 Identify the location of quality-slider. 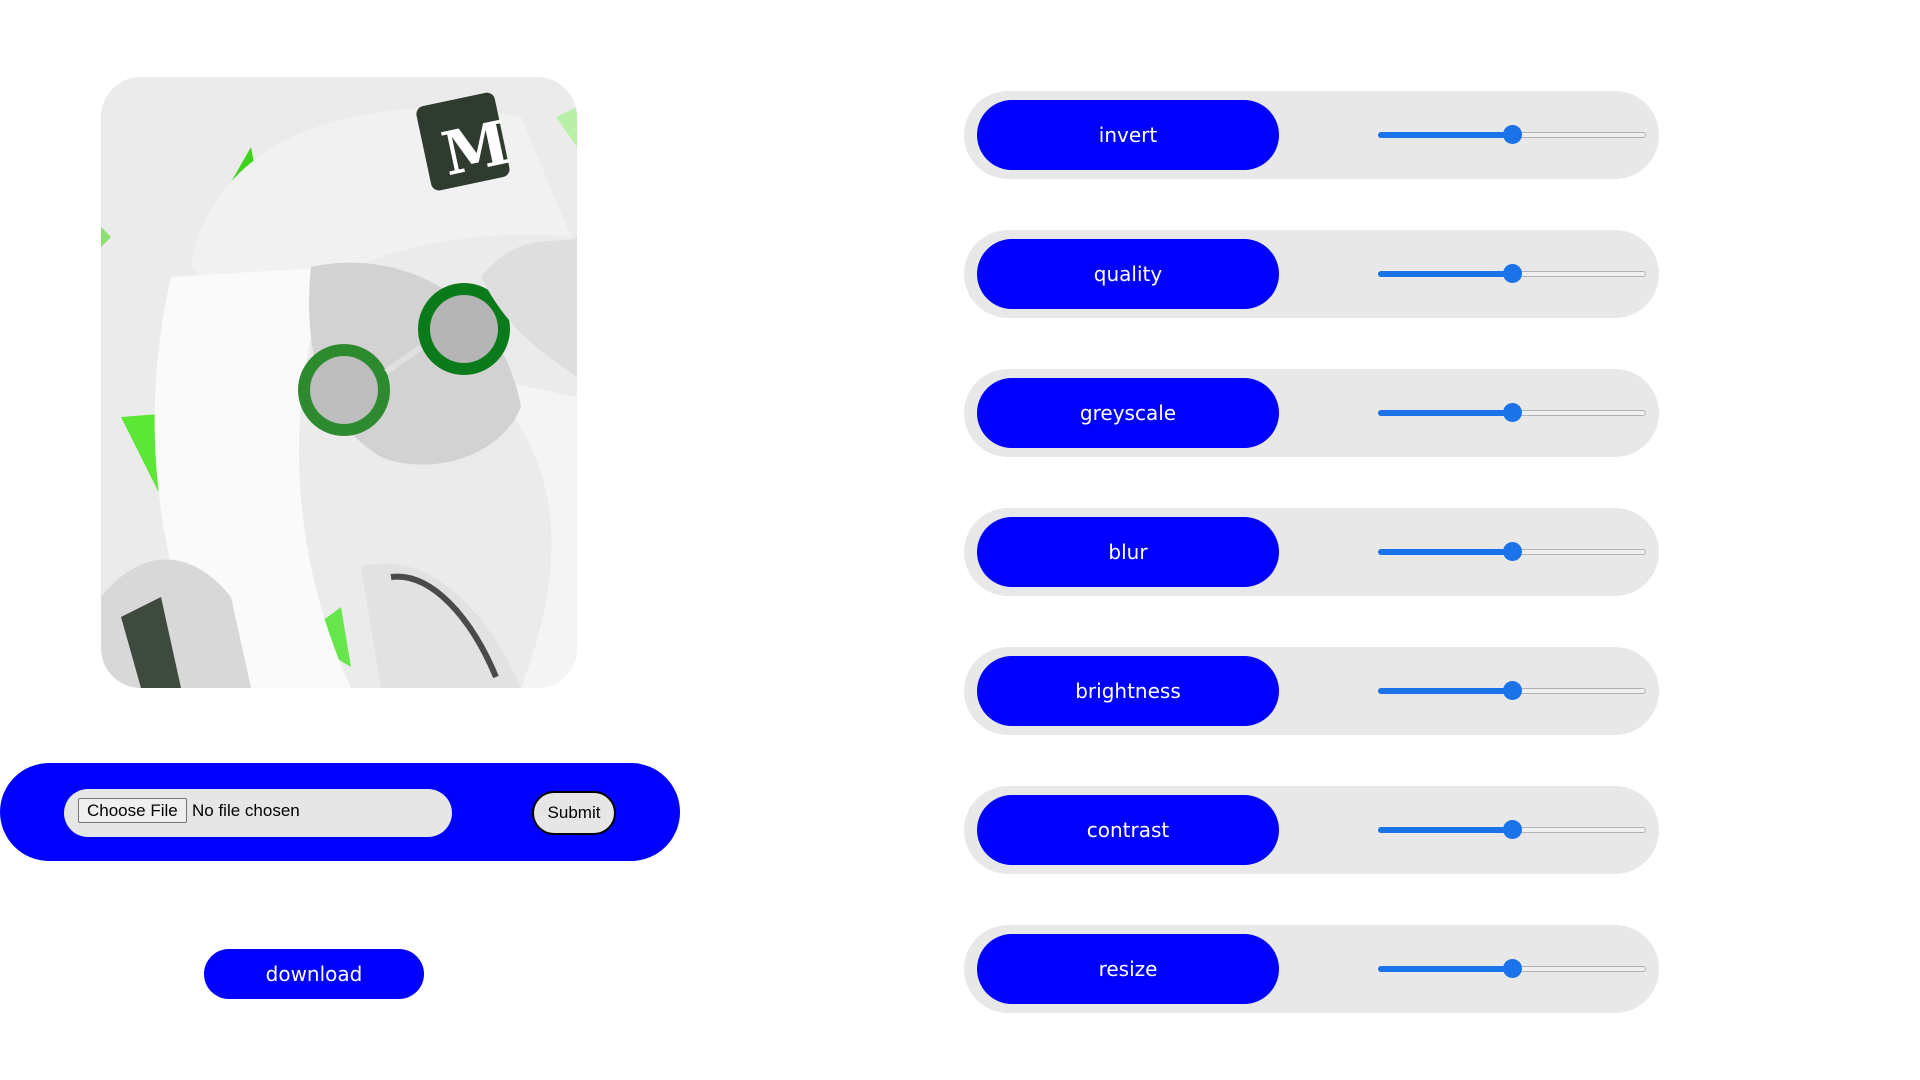
(1512, 274).